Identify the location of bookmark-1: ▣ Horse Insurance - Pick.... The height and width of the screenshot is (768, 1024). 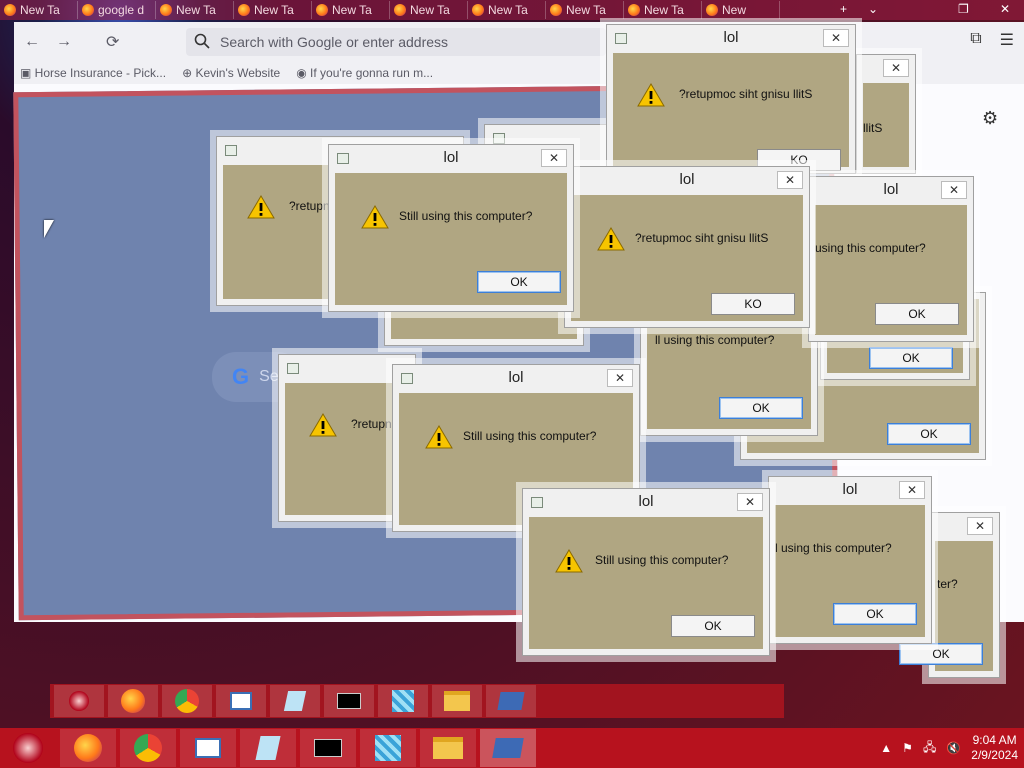
(93, 73).